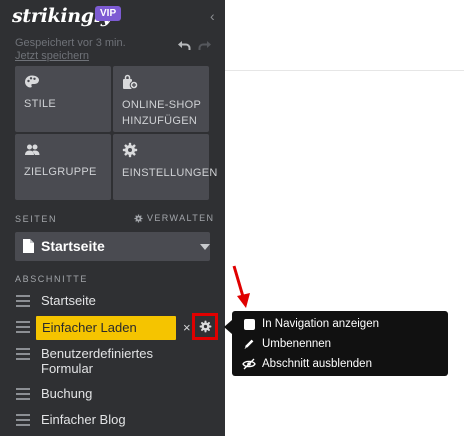 Image resolution: width=464 pixels, height=436 pixels. I want to click on manage-pages-link: VERWALTEN, so click(174, 218).